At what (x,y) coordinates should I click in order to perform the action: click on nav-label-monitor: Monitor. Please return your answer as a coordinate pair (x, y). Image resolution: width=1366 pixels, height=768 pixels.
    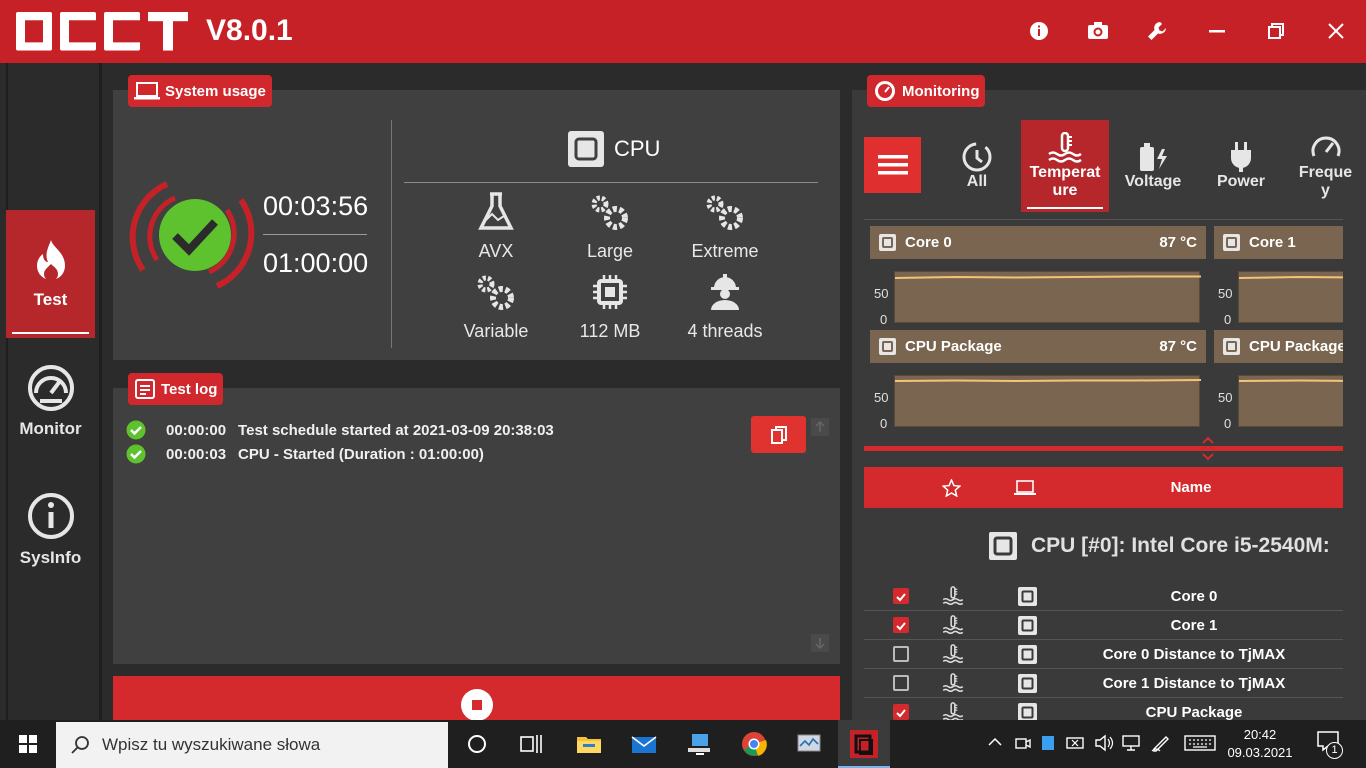
    Looking at the image, I should click on (50, 428).